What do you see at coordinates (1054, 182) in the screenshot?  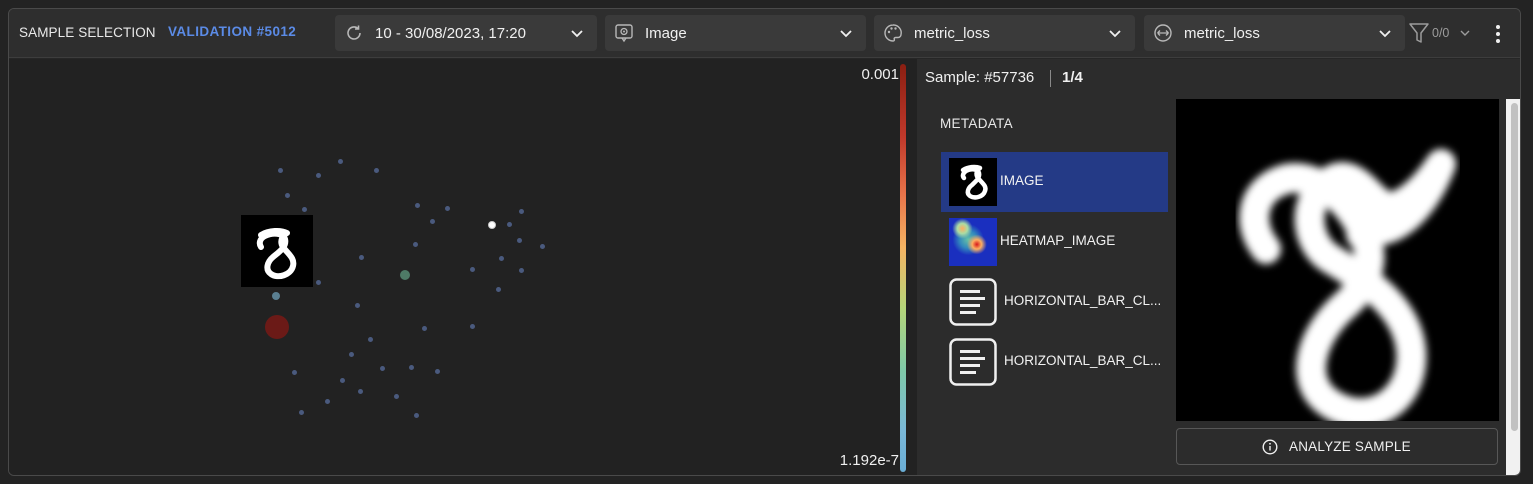 I see `metadata-item-image: IMAGE` at bounding box center [1054, 182].